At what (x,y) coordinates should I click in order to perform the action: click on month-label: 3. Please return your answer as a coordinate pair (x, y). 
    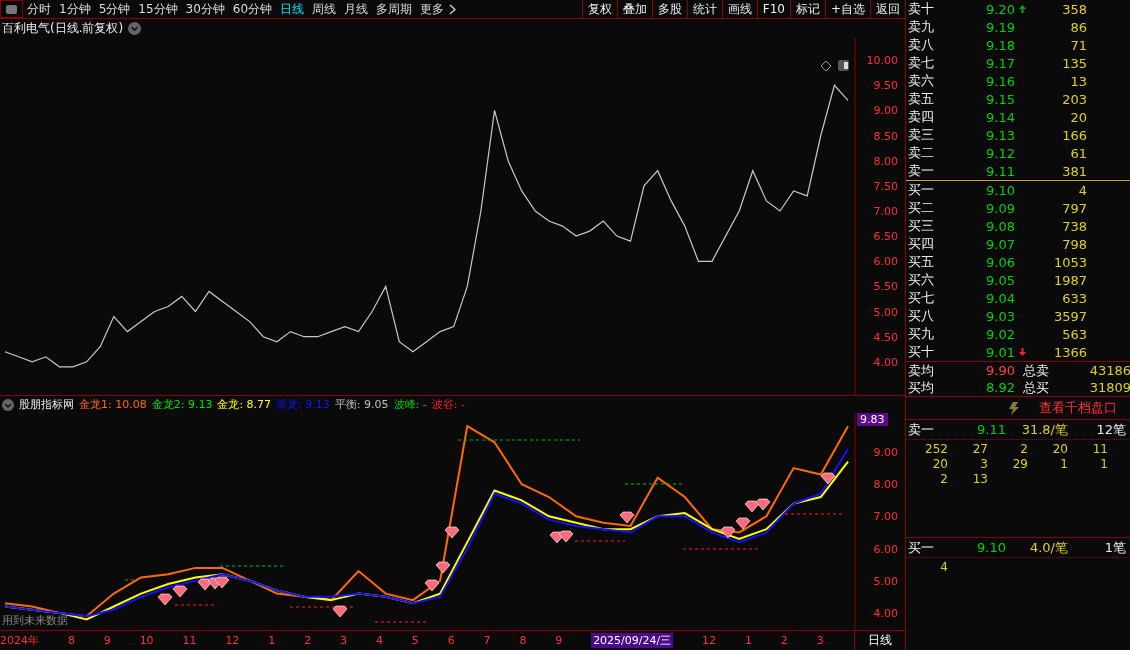
    Looking at the image, I should click on (820, 640).